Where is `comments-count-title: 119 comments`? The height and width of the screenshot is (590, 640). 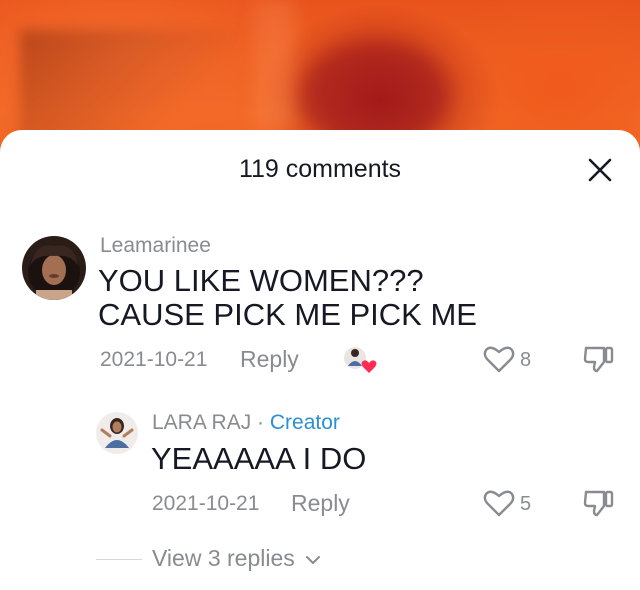
comments-count-title: 119 comments is located at coordinates (320, 169).